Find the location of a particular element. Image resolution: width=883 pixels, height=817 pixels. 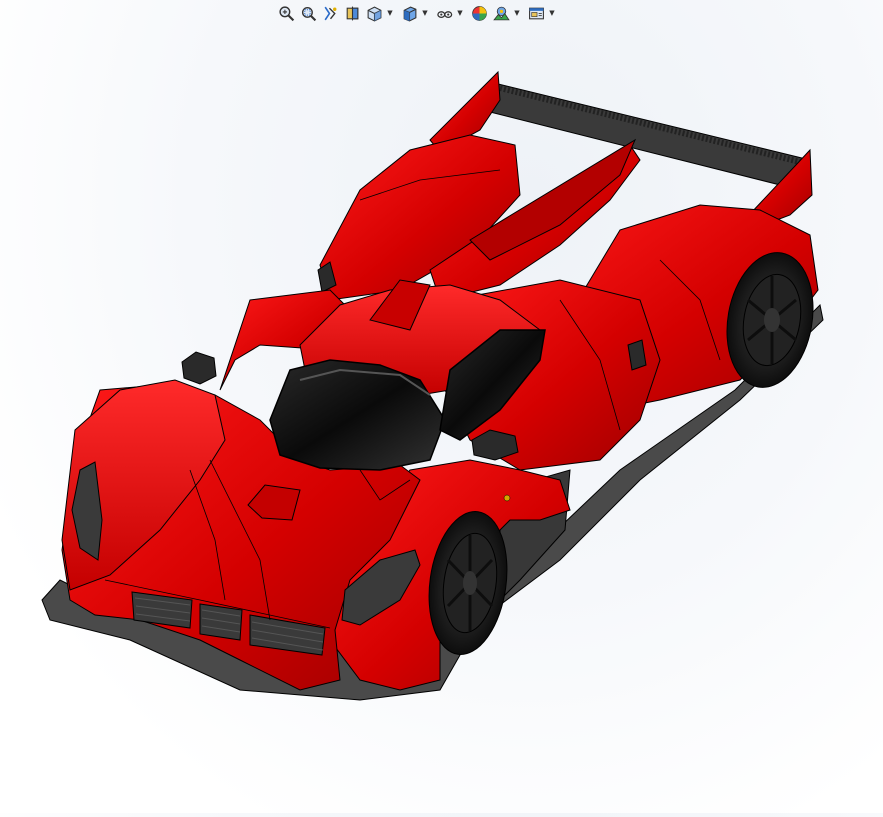

apply-scene-icon is located at coordinates (501, 13).